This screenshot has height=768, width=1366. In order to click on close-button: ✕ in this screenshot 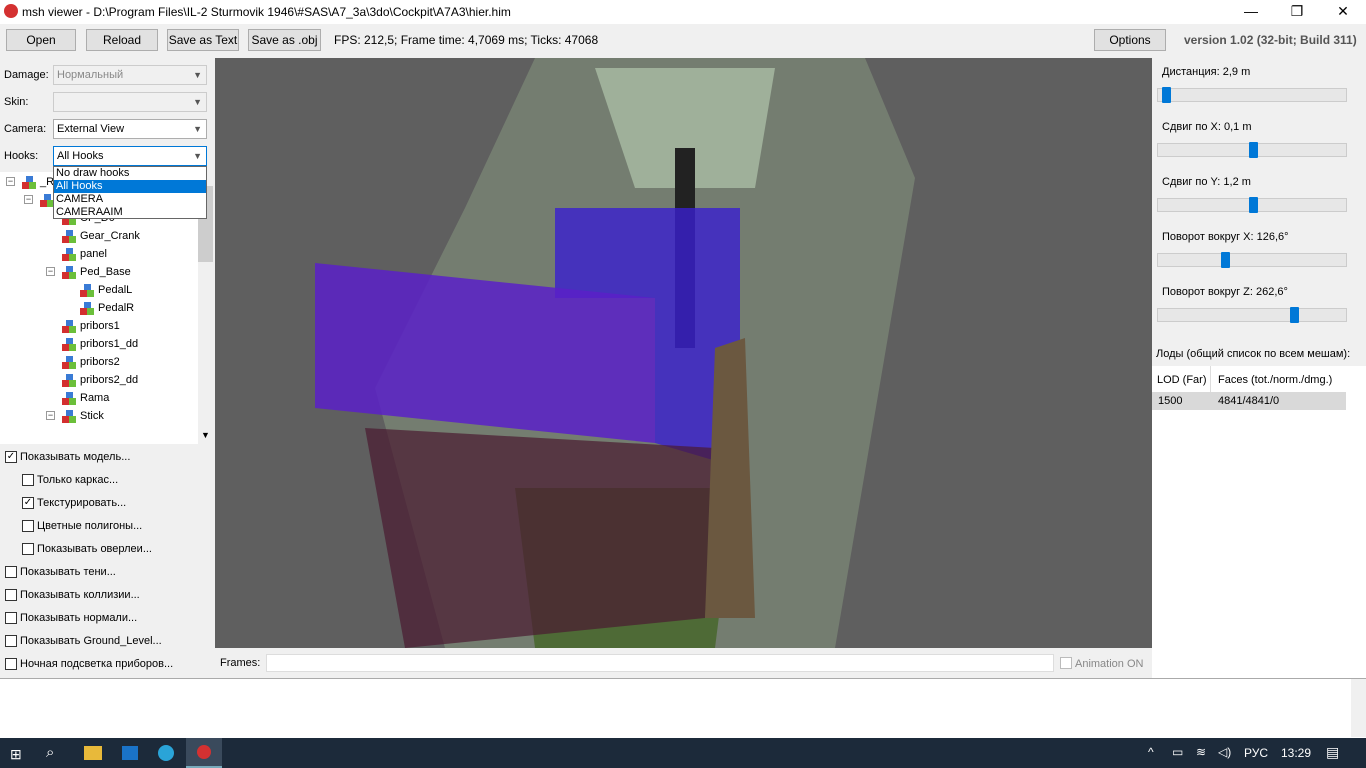, I will do `click(1343, 12)`.